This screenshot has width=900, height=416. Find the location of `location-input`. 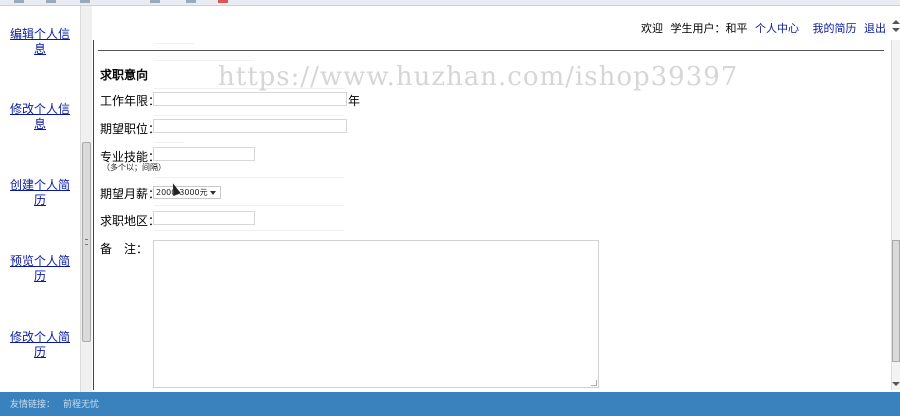

location-input is located at coordinates (204, 218).